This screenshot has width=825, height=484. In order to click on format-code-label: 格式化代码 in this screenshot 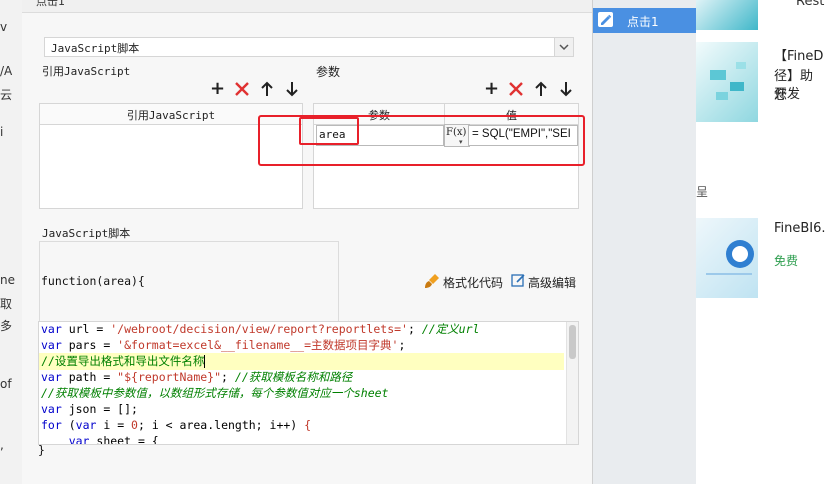, I will do `click(473, 283)`.